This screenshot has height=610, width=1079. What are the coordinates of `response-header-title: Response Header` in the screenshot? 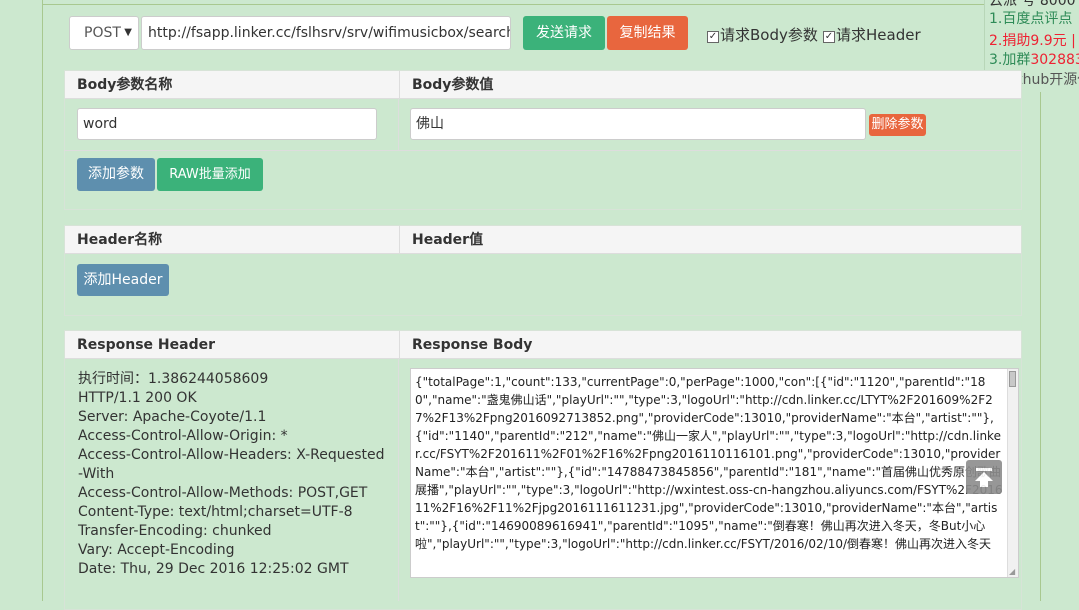 It's located at (146, 345).